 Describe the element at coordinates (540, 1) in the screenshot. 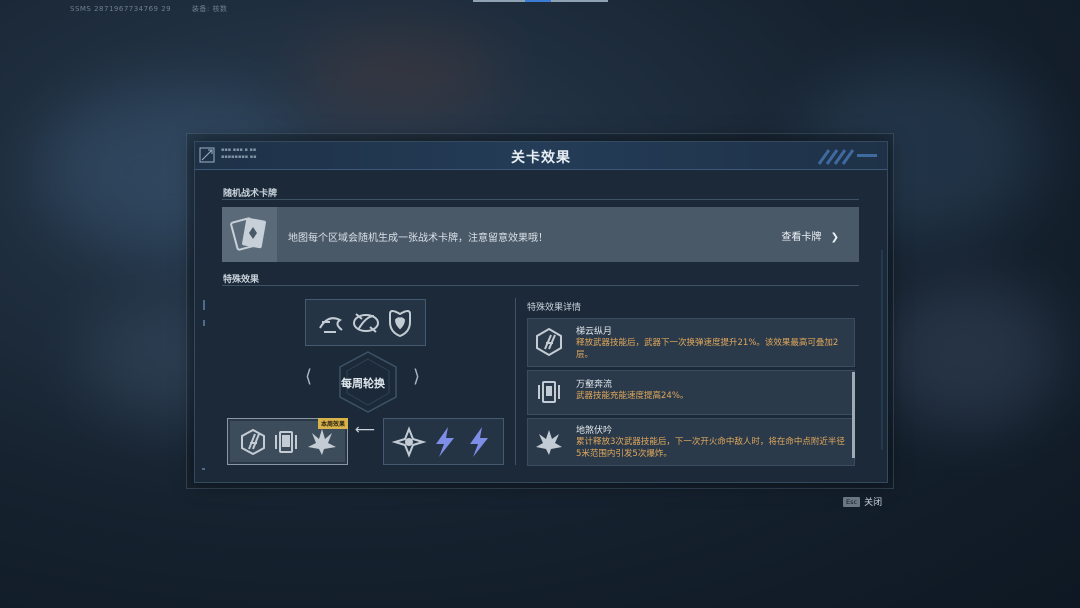

I see `top-tab-indicator` at that location.